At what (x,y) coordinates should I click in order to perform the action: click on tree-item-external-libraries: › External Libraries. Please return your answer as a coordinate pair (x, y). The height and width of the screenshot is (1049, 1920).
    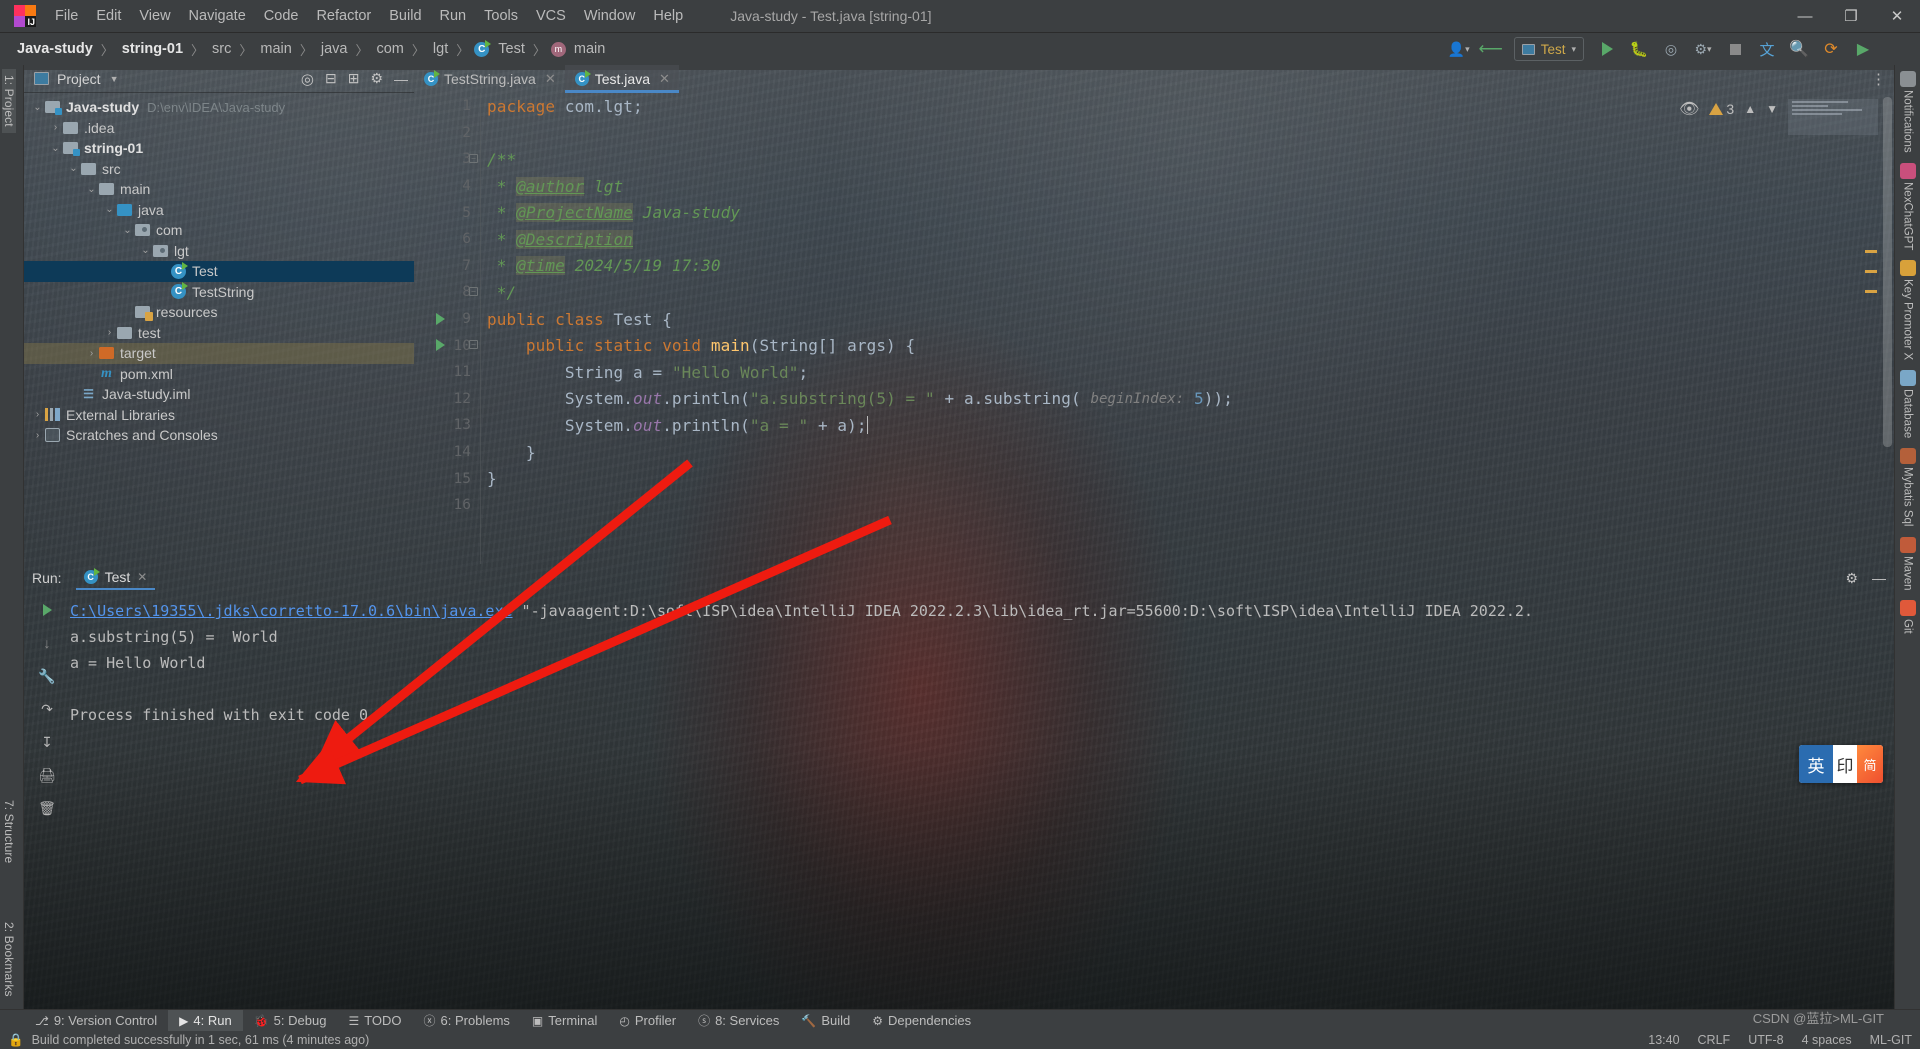
    Looking at the image, I should click on (219, 415).